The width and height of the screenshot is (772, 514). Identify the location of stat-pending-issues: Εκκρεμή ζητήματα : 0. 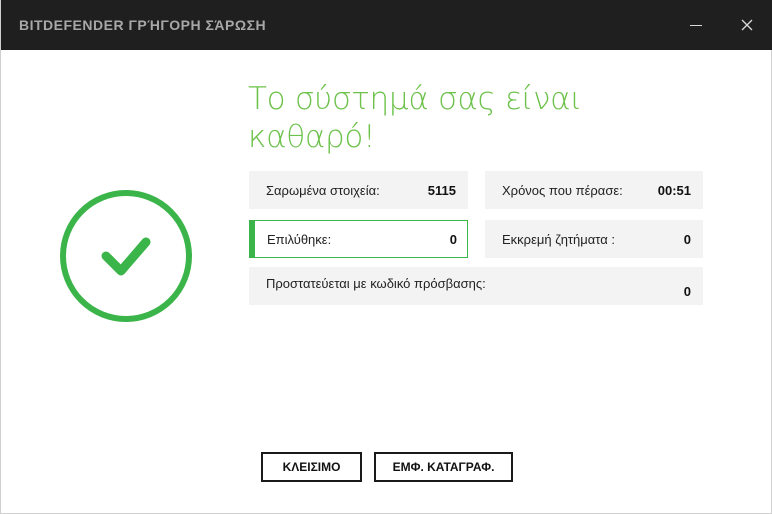
(594, 239).